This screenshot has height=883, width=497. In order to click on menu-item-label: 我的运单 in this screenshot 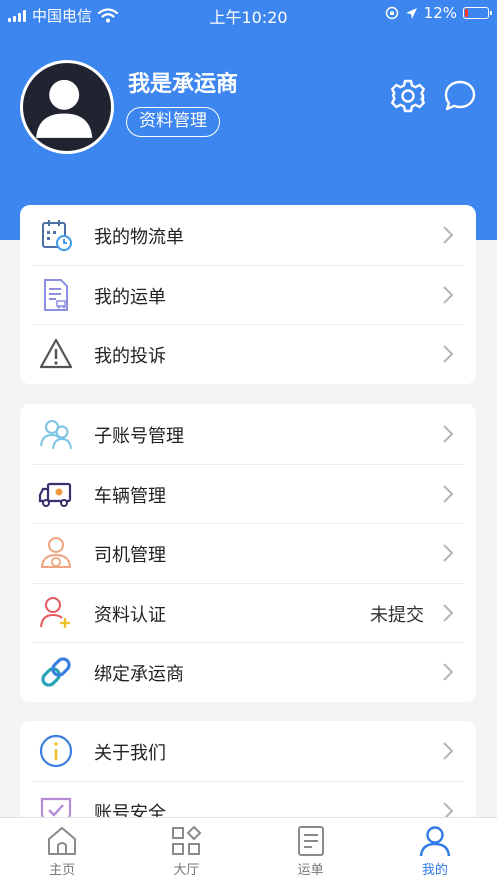, I will do `click(130, 297)`.